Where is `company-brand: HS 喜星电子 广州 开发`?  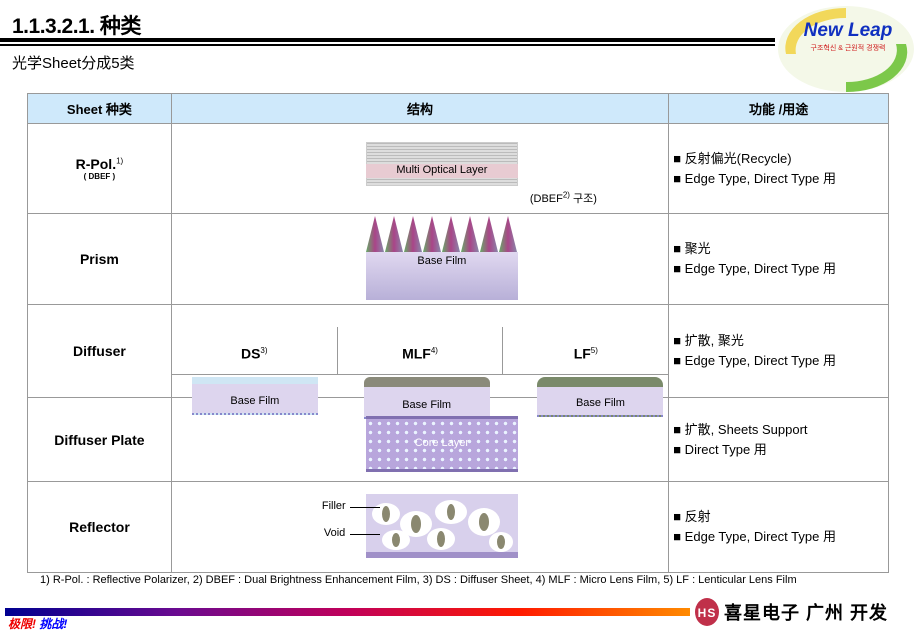 company-brand: HS 喜星电子 广州 开发 is located at coordinates (791, 612).